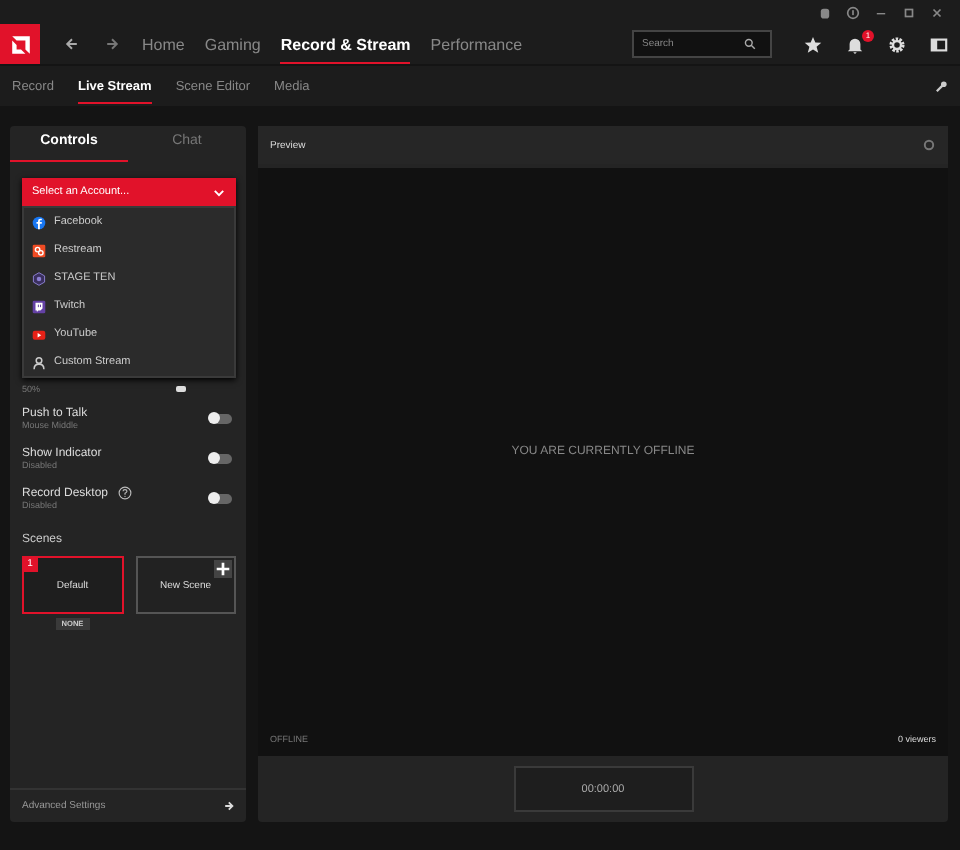 The height and width of the screenshot is (850, 960). I want to click on layout-icon, so click(939, 44).